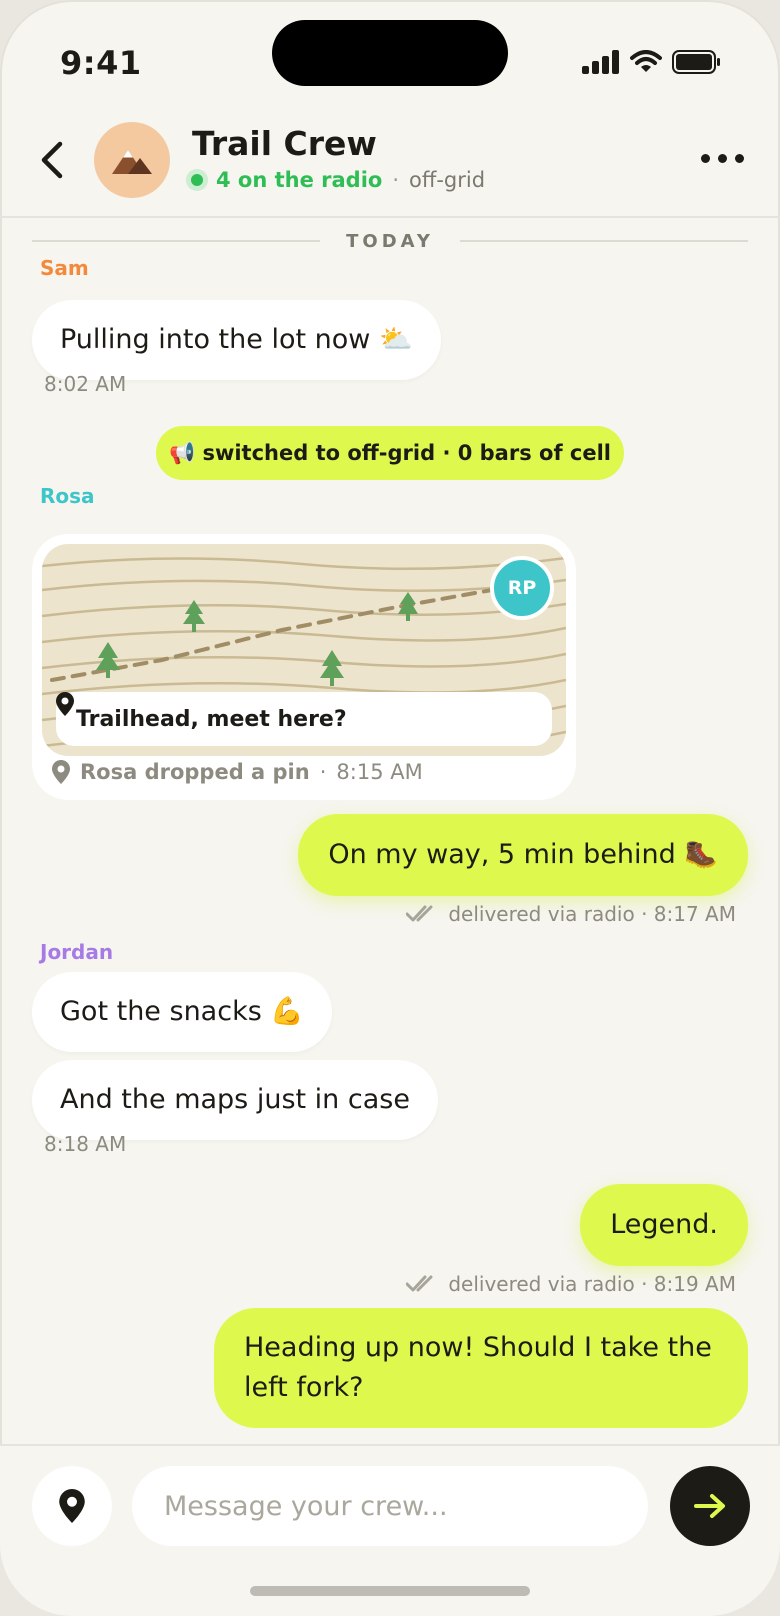 The width and height of the screenshot is (780, 1616). Describe the element at coordinates (304, 650) in the screenshot. I see `trail-map: RP Trailhead, meet here?` at that location.